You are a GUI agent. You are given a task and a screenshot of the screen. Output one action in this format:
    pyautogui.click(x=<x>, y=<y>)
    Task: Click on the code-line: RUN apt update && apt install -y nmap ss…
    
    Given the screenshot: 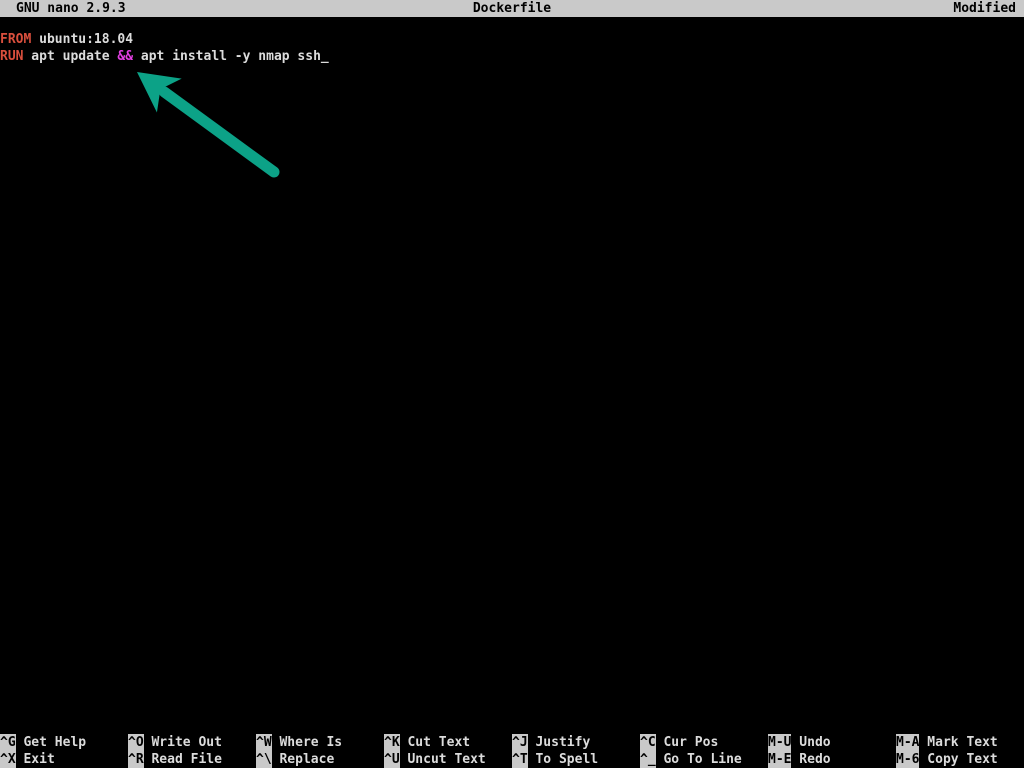 What is the action you would take?
    pyautogui.click(x=512, y=56)
    